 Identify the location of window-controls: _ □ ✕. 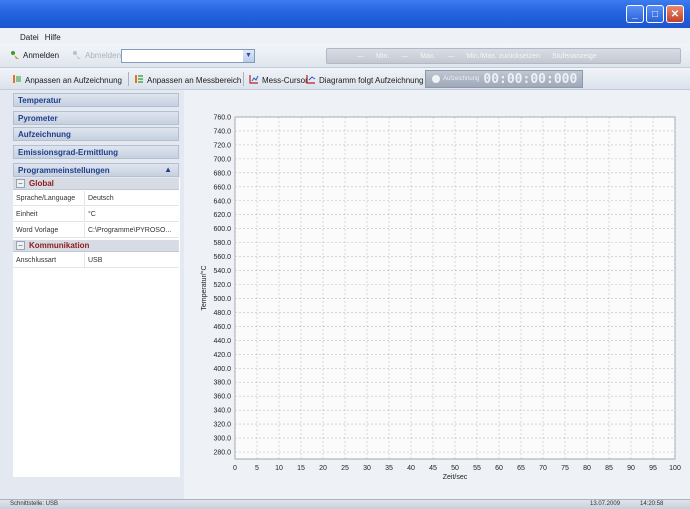
(655, 14).